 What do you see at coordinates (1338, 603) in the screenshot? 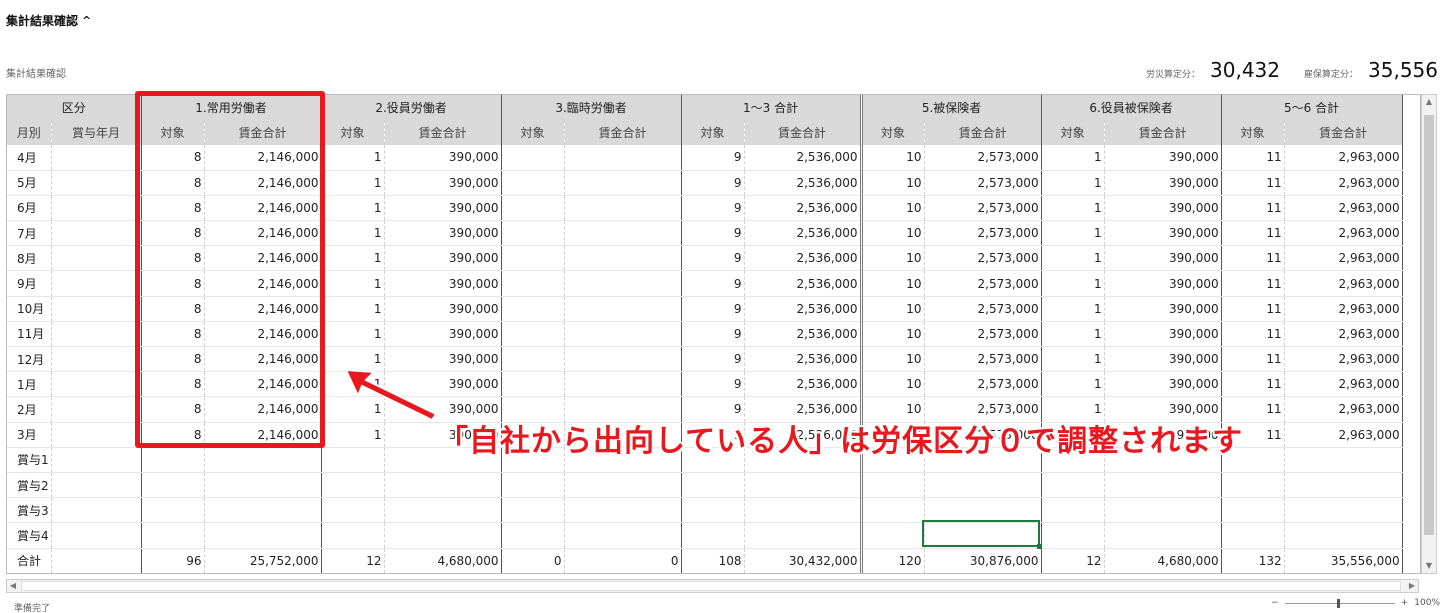
I see `zoom-slider-knob` at bounding box center [1338, 603].